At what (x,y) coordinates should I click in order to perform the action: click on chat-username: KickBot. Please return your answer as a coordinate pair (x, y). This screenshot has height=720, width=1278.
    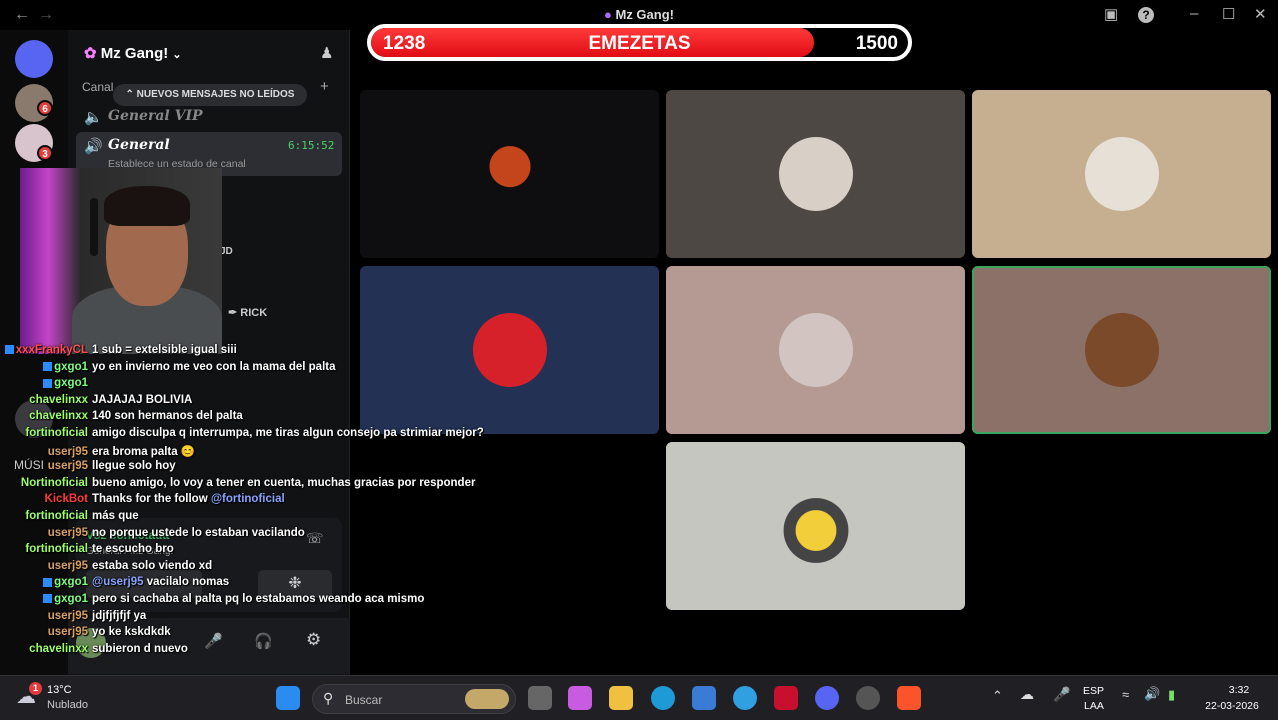
    Looking at the image, I should click on (66, 499).